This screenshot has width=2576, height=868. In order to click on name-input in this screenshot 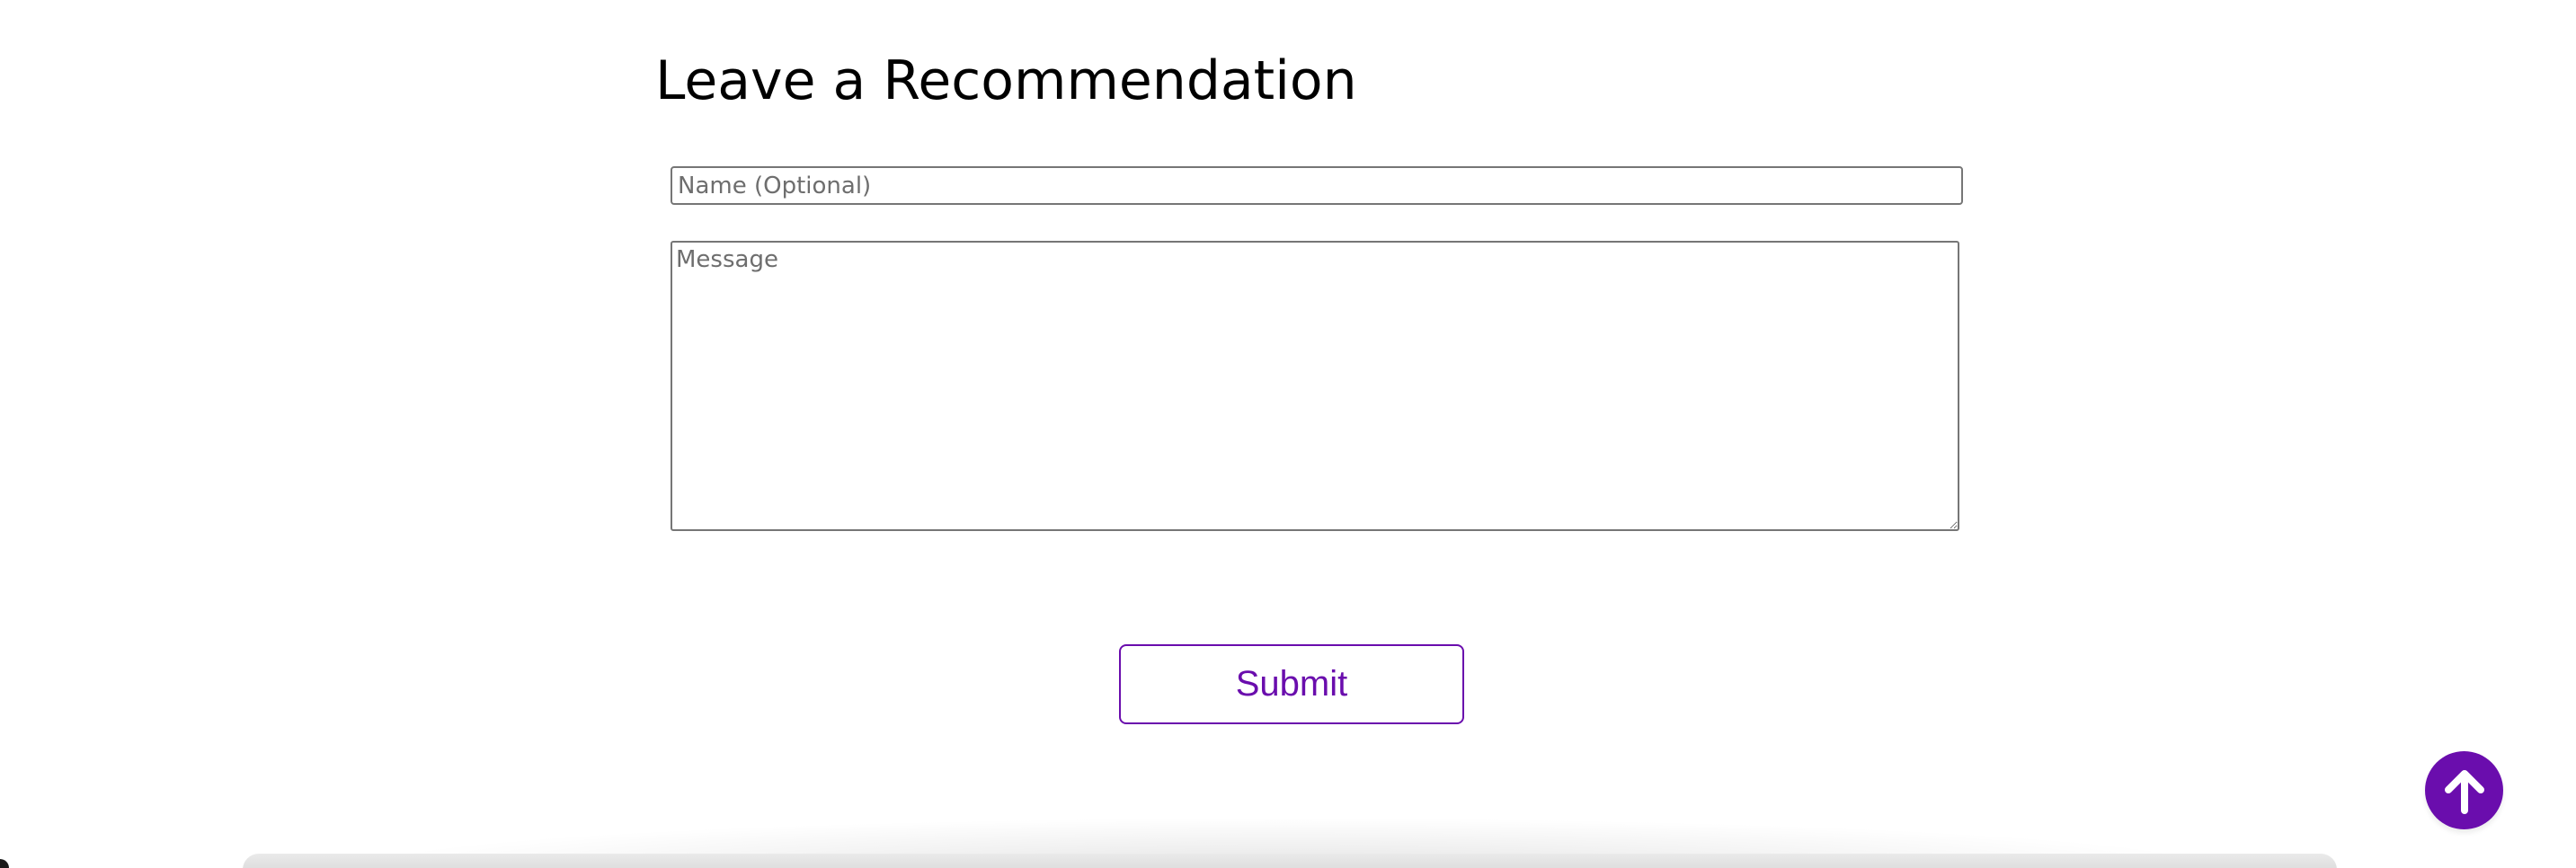, I will do `click(1317, 185)`.